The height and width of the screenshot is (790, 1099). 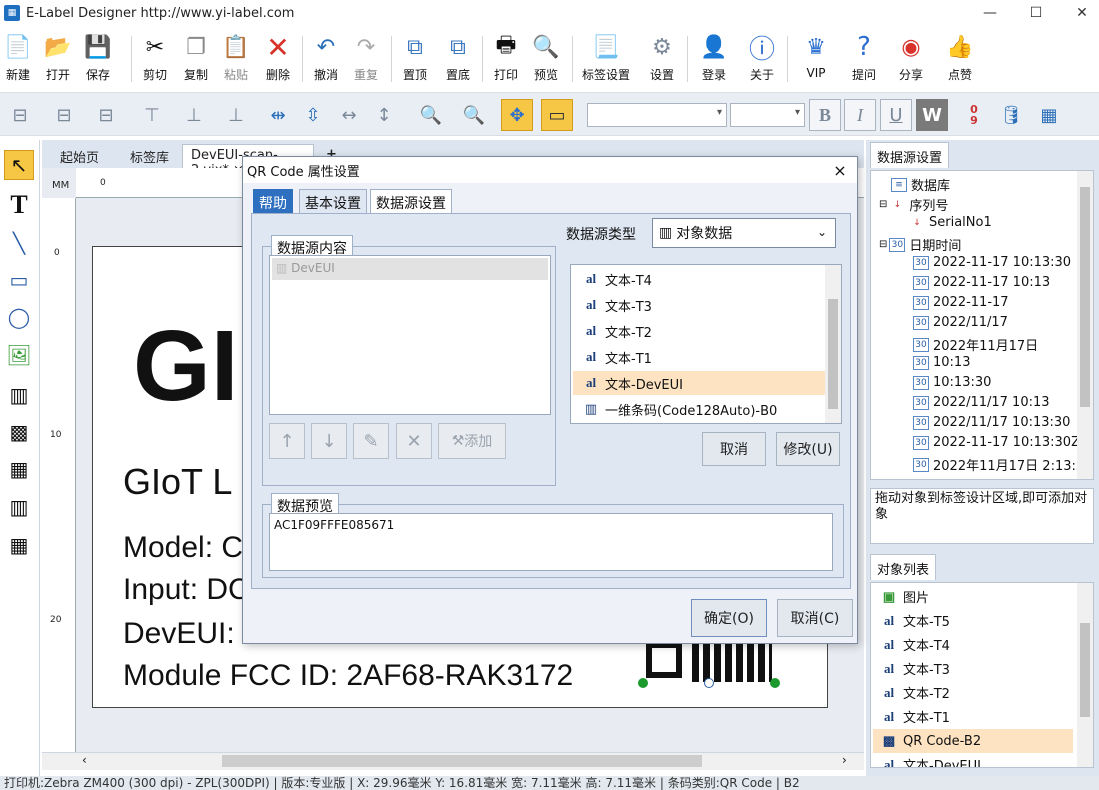 I want to click on datasource-content-list: ▥ DevEUI, so click(x=410, y=335).